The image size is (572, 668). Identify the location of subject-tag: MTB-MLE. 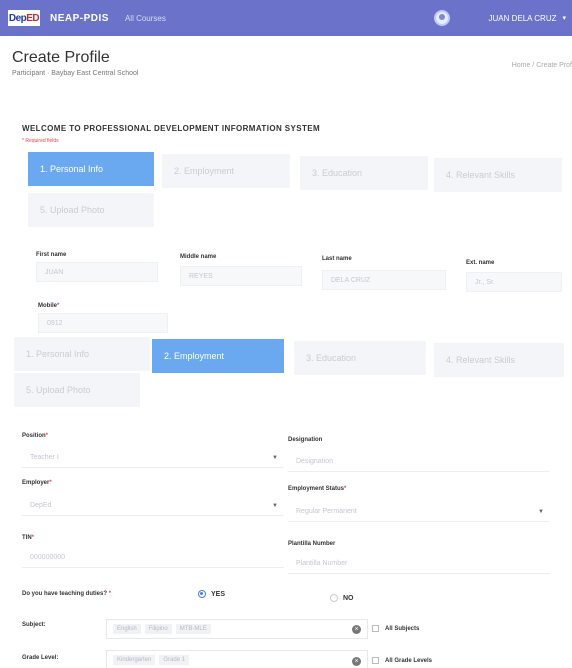
(193, 629).